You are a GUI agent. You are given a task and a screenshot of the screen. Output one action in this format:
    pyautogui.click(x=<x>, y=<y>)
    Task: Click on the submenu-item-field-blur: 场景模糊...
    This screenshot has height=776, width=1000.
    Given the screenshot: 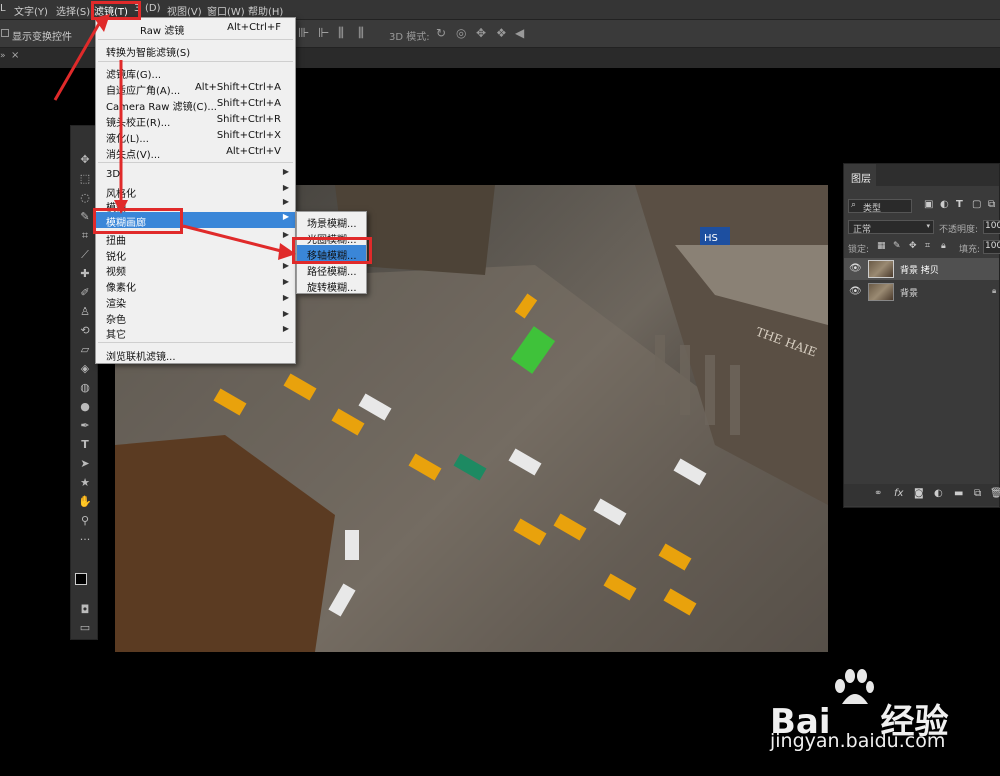 What is the action you would take?
    pyautogui.click(x=331, y=221)
    